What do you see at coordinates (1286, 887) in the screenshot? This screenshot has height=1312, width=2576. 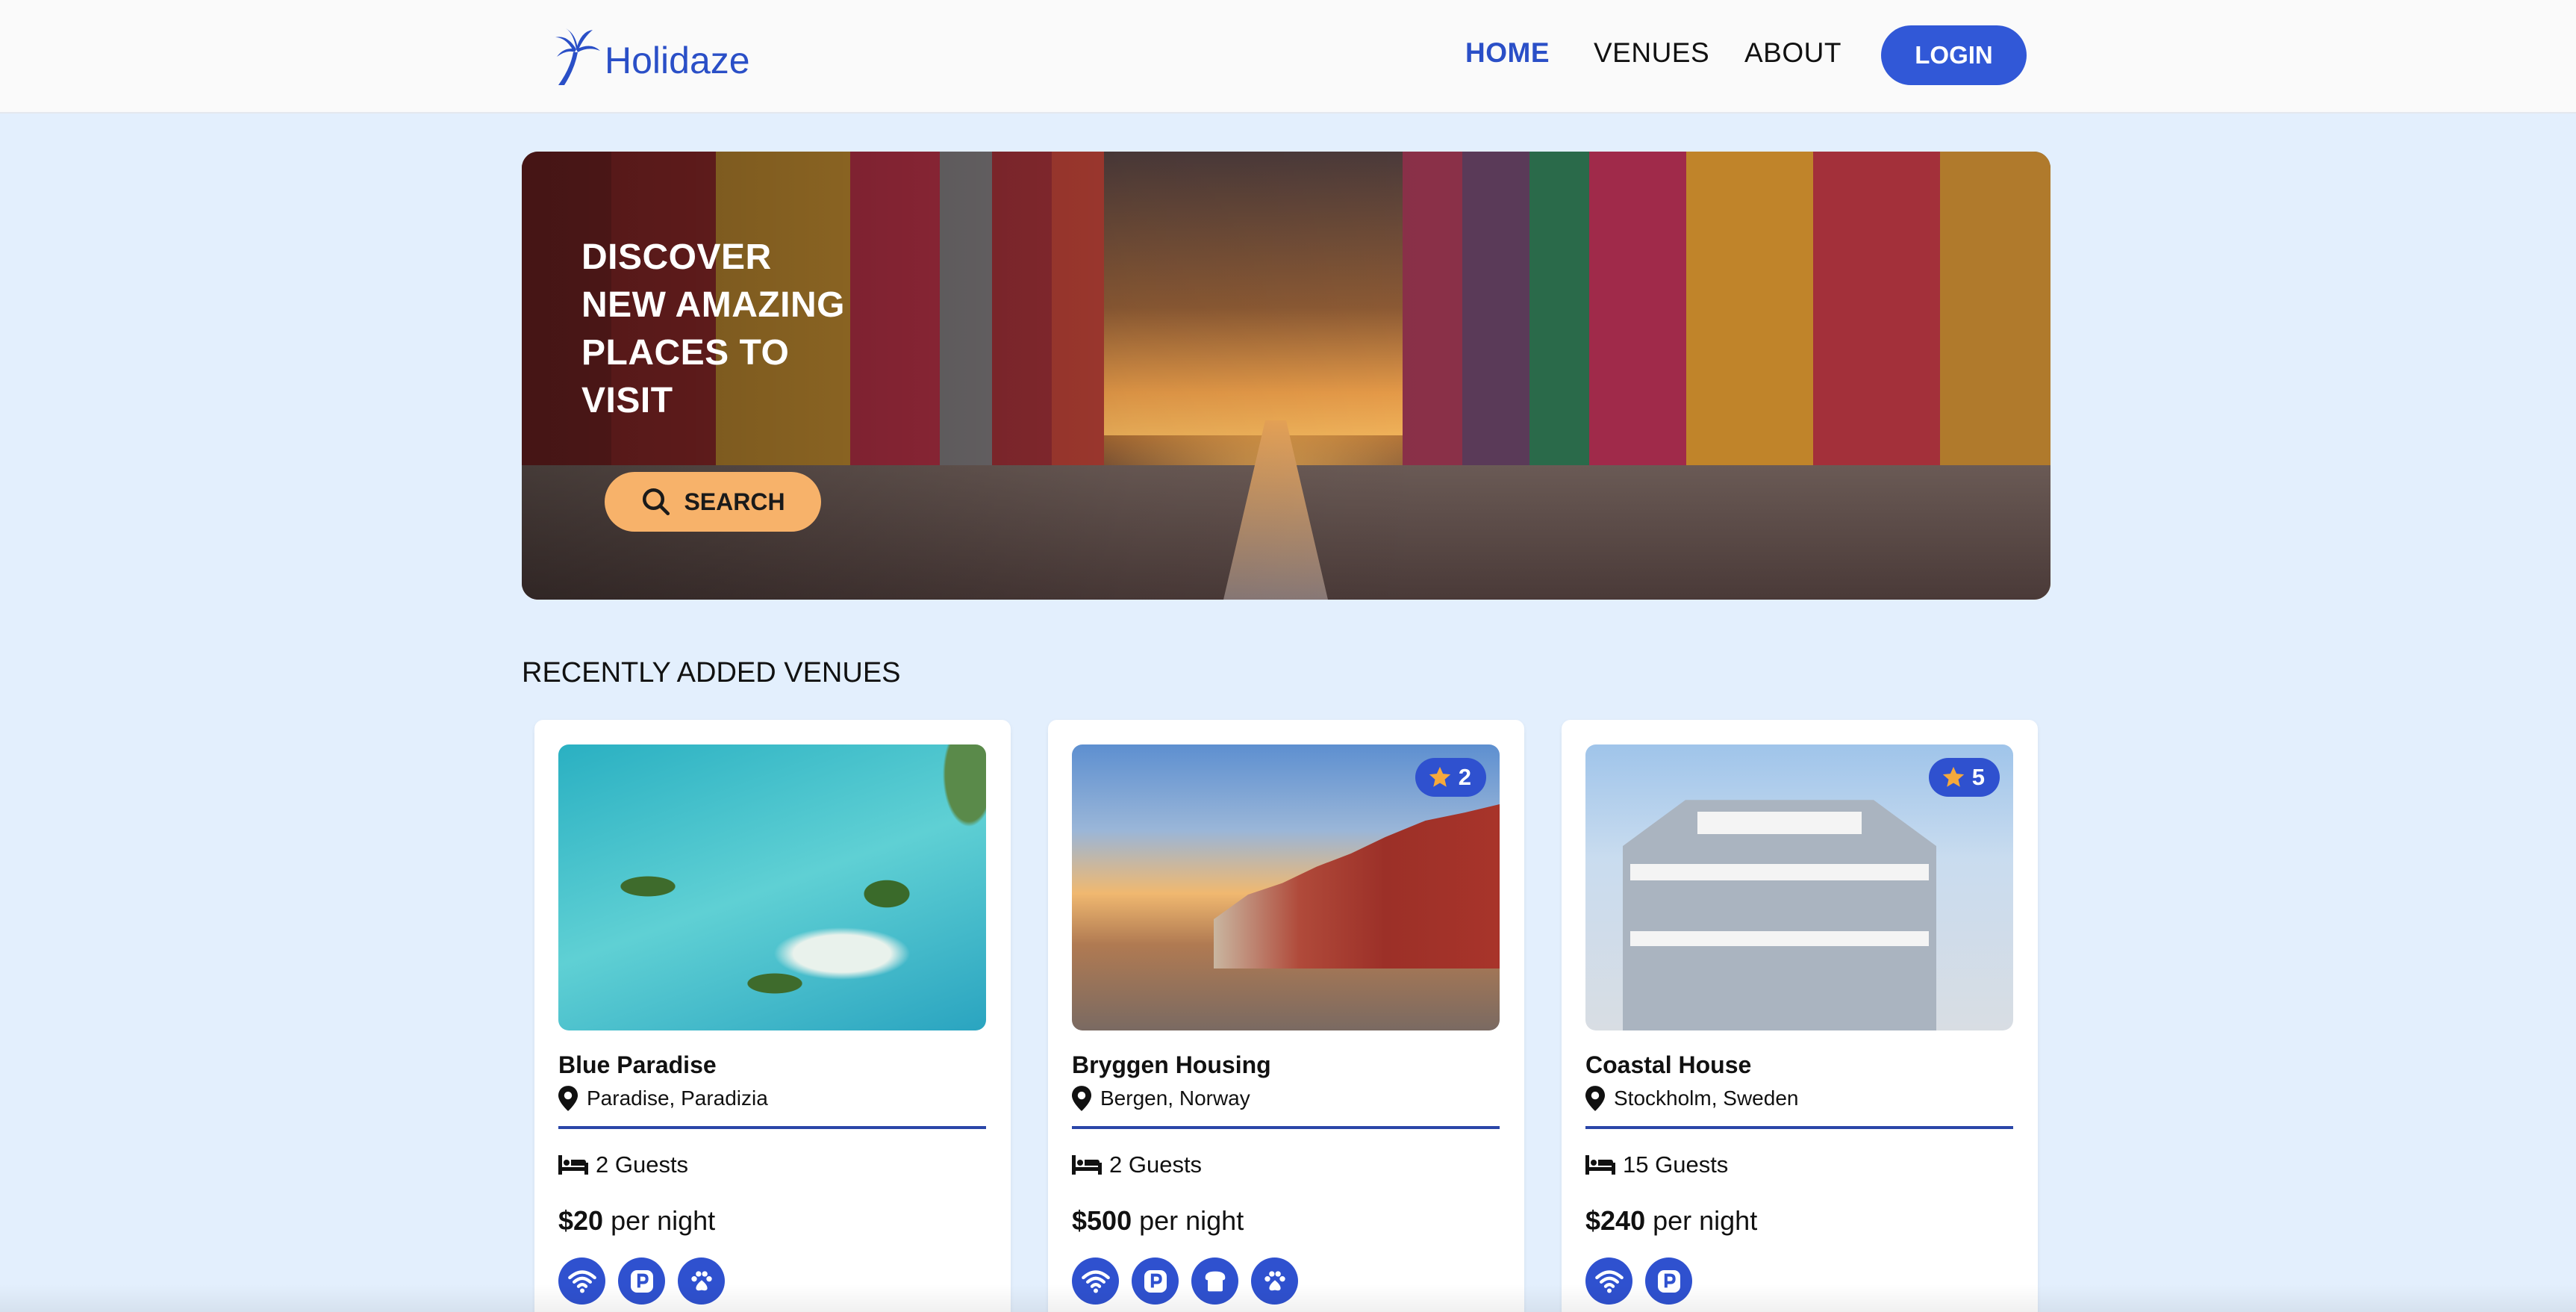 I see `venue-image: 2` at bounding box center [1286, 887].